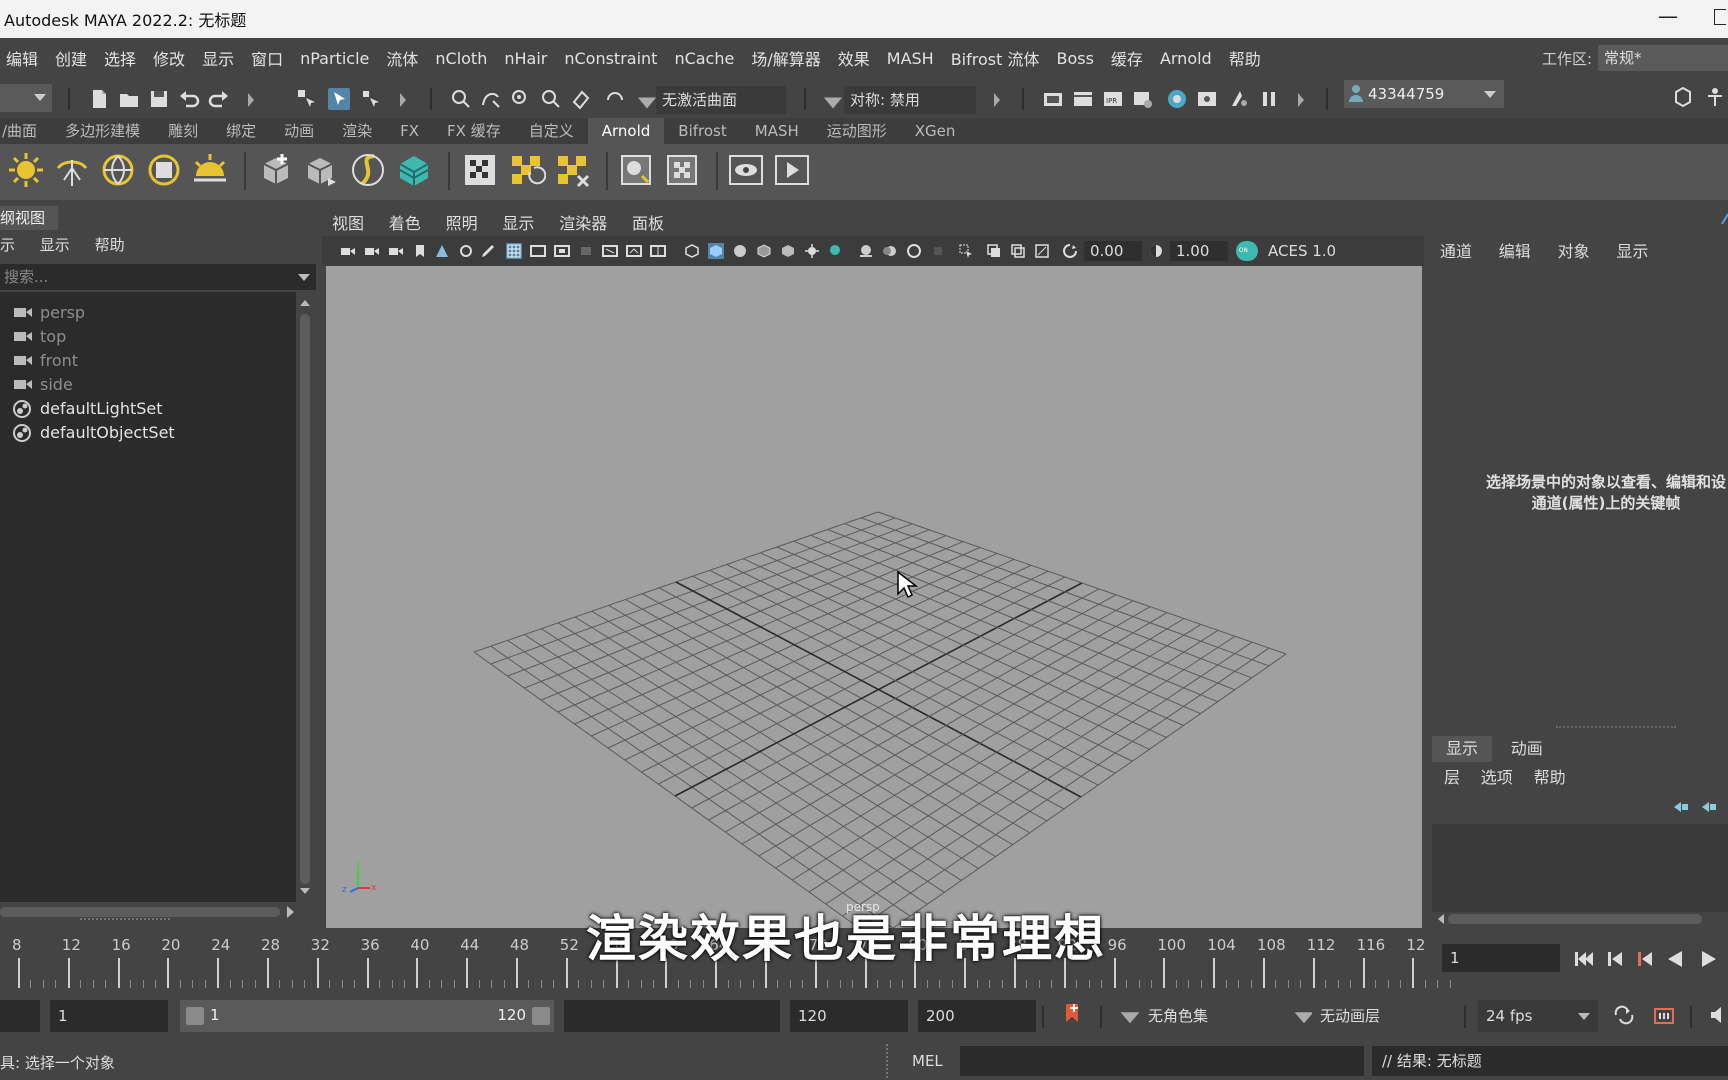  Describe the element at coordinates (914, 251) in the screenshot. I see `anti-aliasing-icon` at that location.